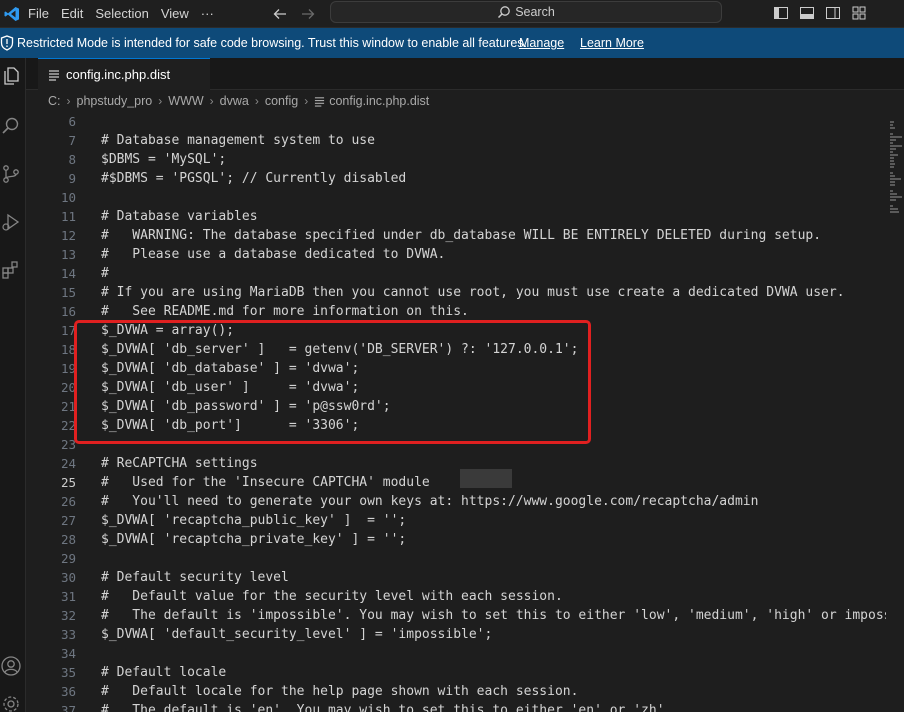  What do you see at coordinates (807, 13) in the screenshot?
I see `toggle-panel-icon` at bounding box center [807, 13].